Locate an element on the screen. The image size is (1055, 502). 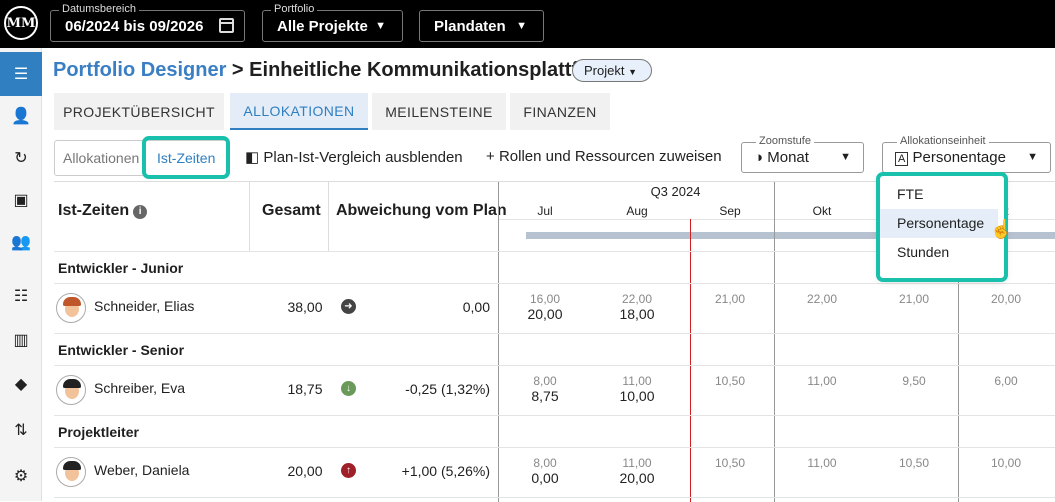
assign-resources-button: + Rollen und Ressourcen zuweisen is located at coordinates (604, 156).